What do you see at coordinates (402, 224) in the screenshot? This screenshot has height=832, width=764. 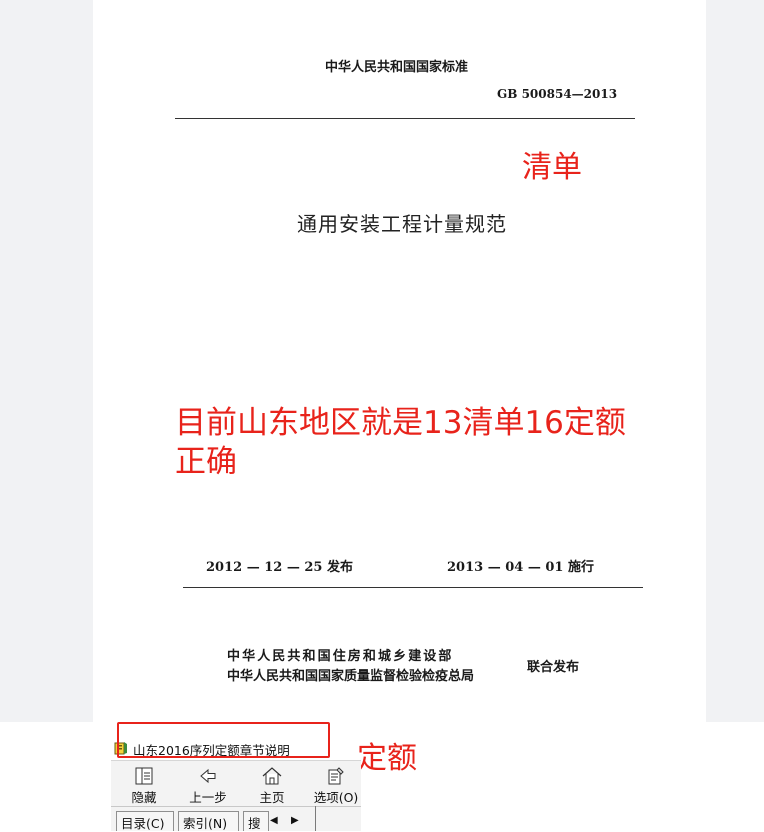 I see `document-title: 通用安装工程计量规范` at bounding box center [402, 224].